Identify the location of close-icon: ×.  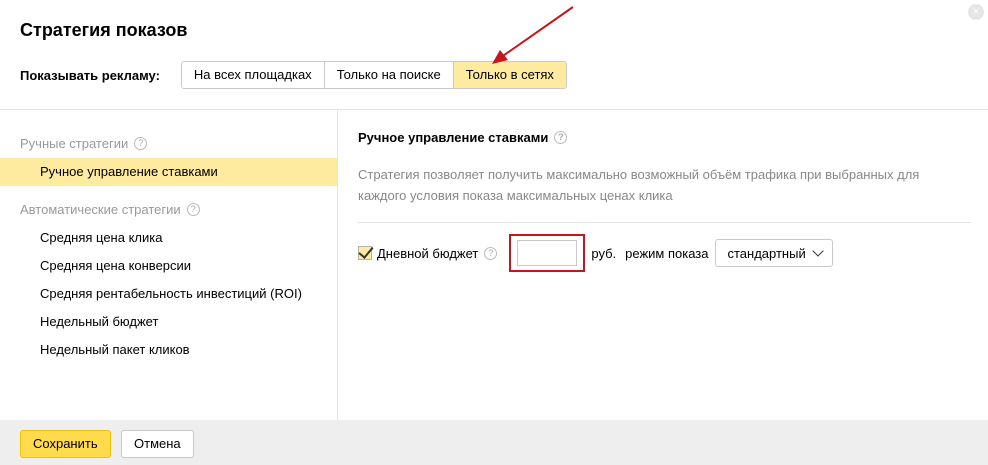
(976, 12).